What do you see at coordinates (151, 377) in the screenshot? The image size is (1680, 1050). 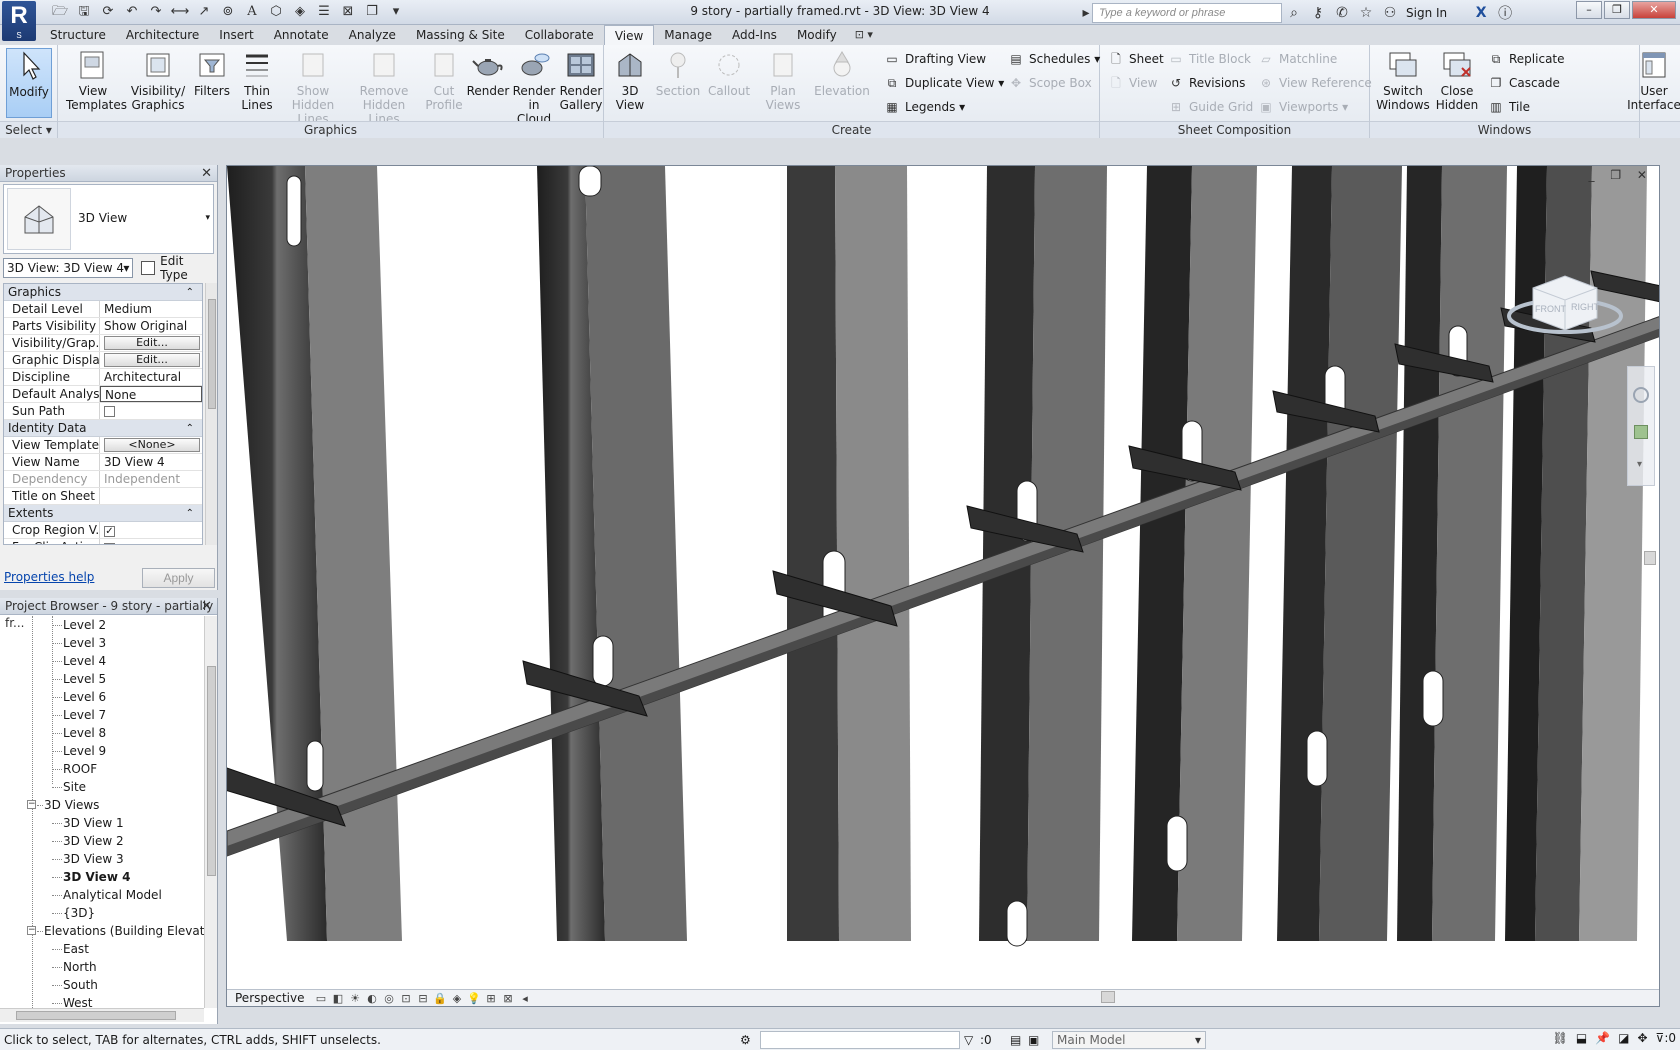 I see `property-value: Architectural` at bounding box center [151, 377].